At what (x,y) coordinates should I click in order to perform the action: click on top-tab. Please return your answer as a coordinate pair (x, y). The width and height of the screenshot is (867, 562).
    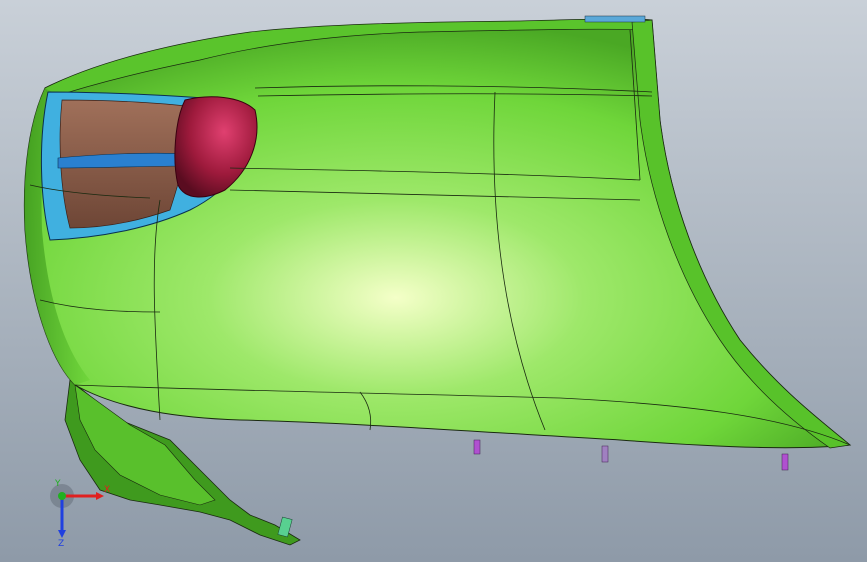
    Looking at the image, I should click on (615, 19).